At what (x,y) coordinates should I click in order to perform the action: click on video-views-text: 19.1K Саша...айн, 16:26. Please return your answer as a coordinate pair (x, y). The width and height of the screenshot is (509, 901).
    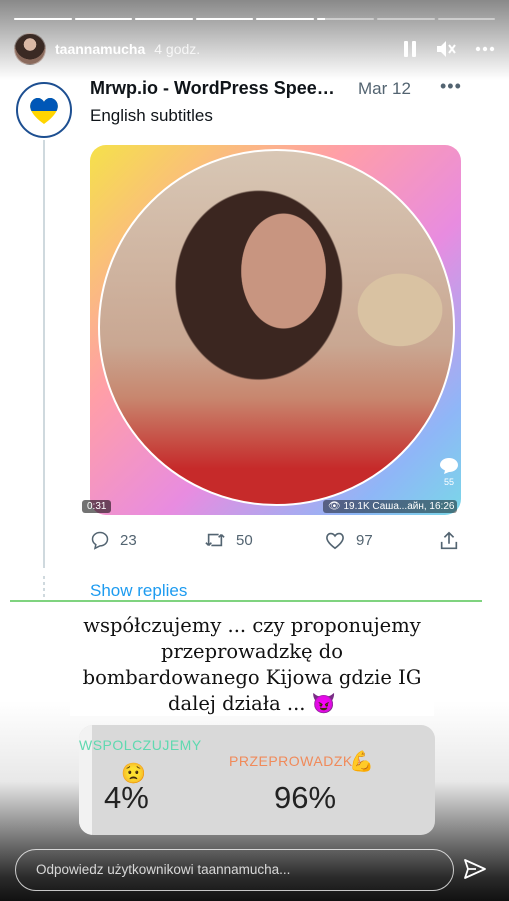
    Looking at the image, I should click on (399, 506).